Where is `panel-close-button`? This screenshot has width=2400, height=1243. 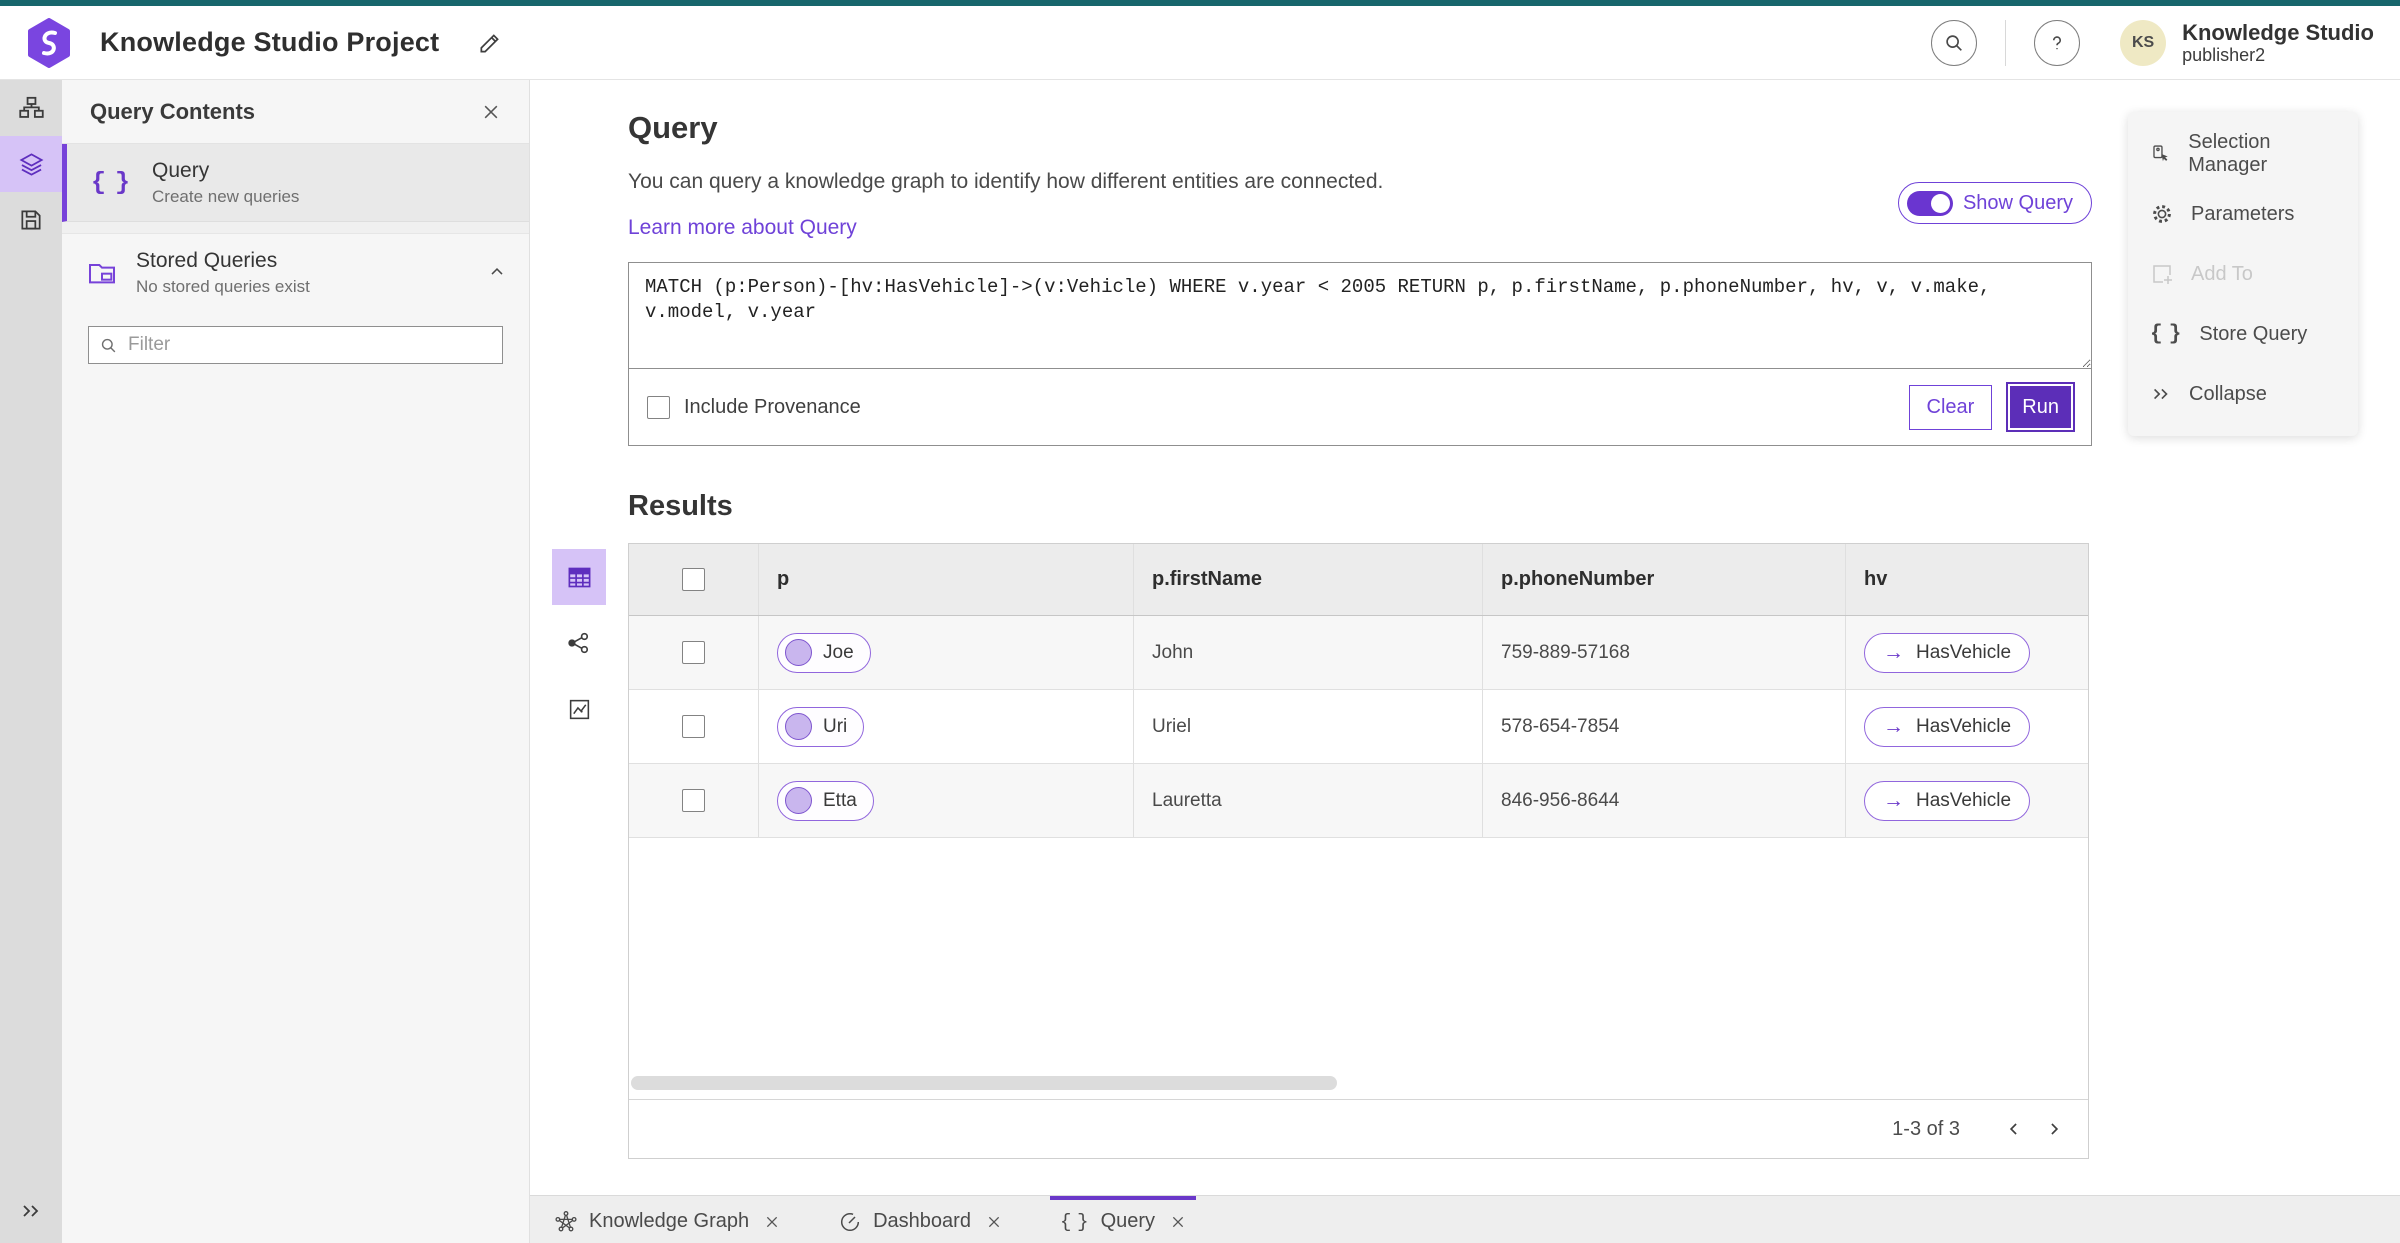
panel-close-button is located at coordinates (491, 112).